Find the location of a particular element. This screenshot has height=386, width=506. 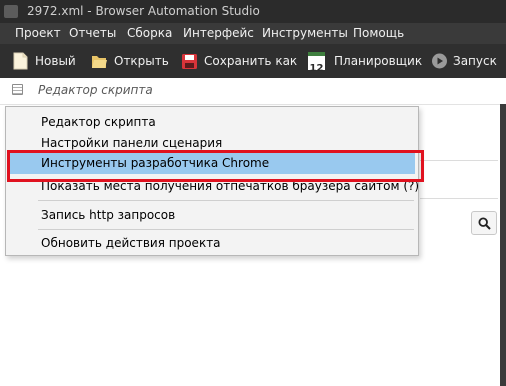

save-as-button: Сохранить как is located at coordinates (239, 61).